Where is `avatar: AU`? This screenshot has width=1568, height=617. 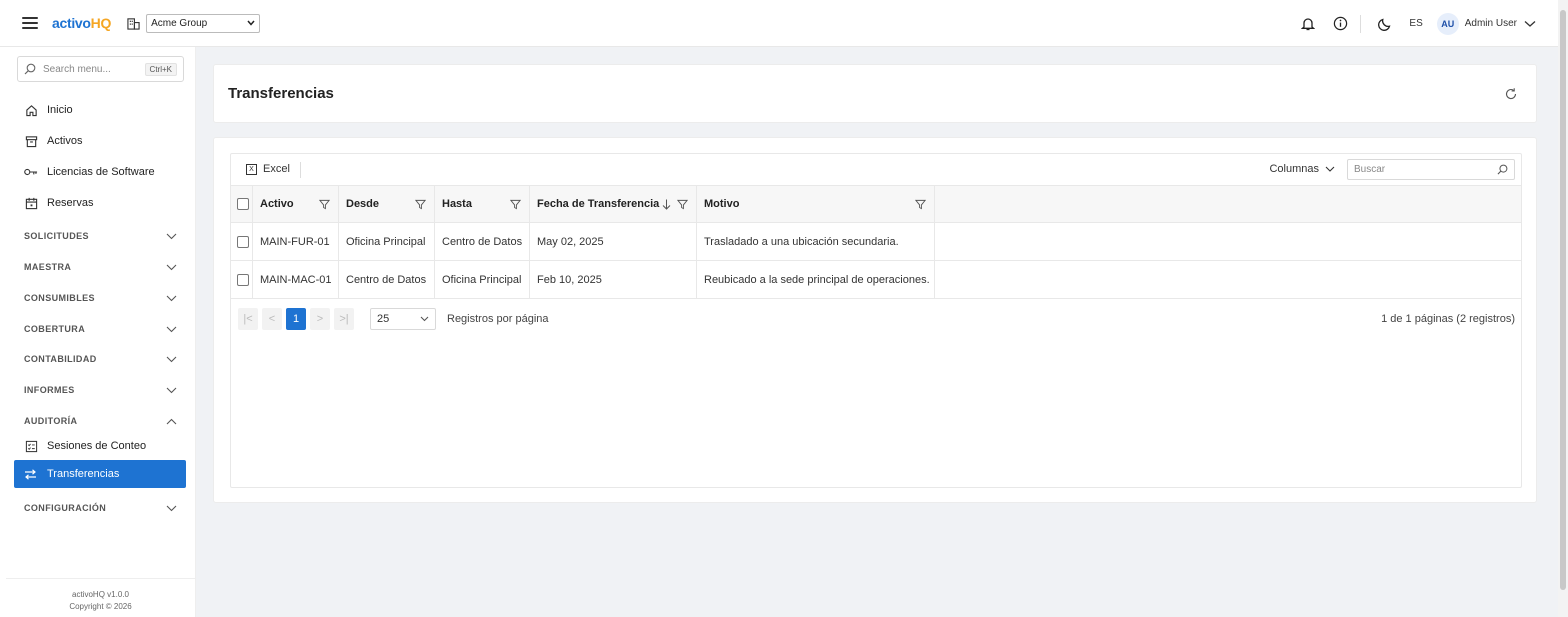
avatar: AU is located at coordinates (1447, 23).